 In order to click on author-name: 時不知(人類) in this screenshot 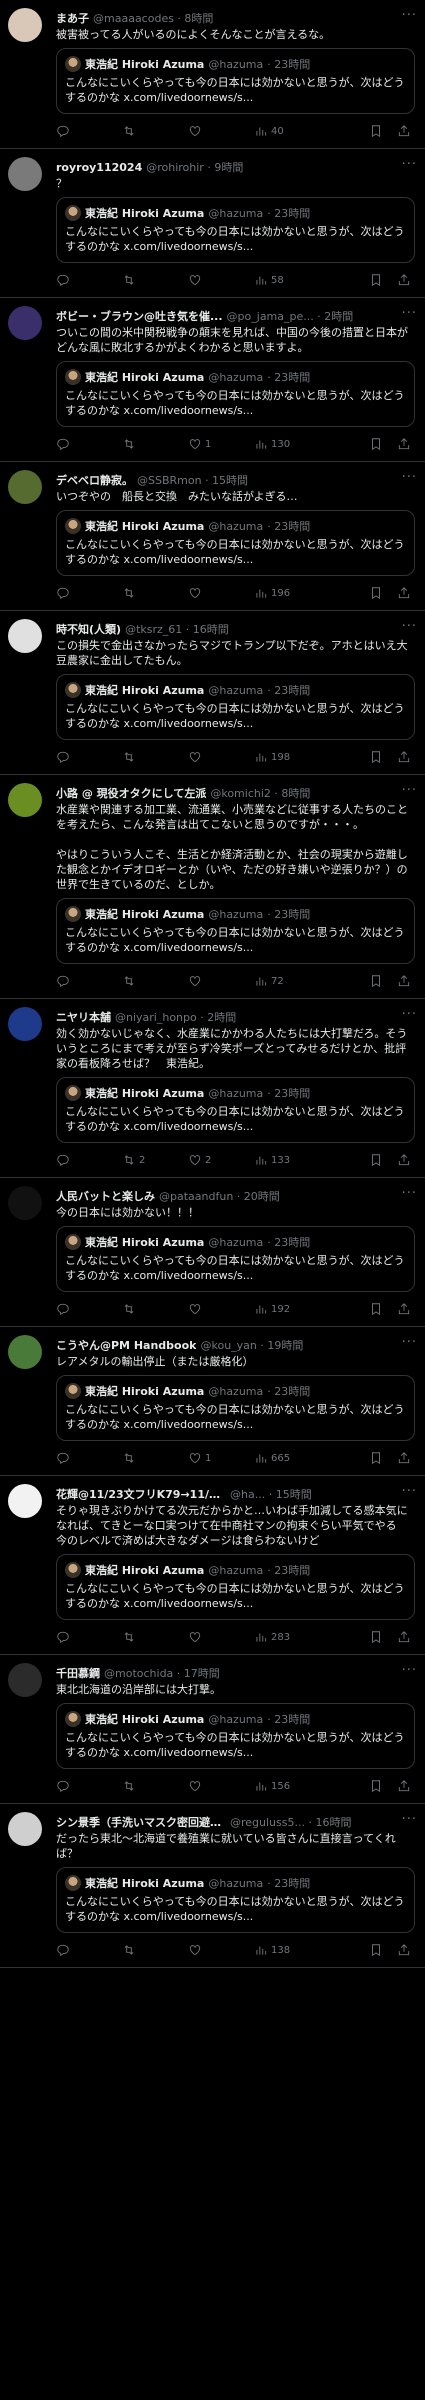, I will do `click(88, 629)`.